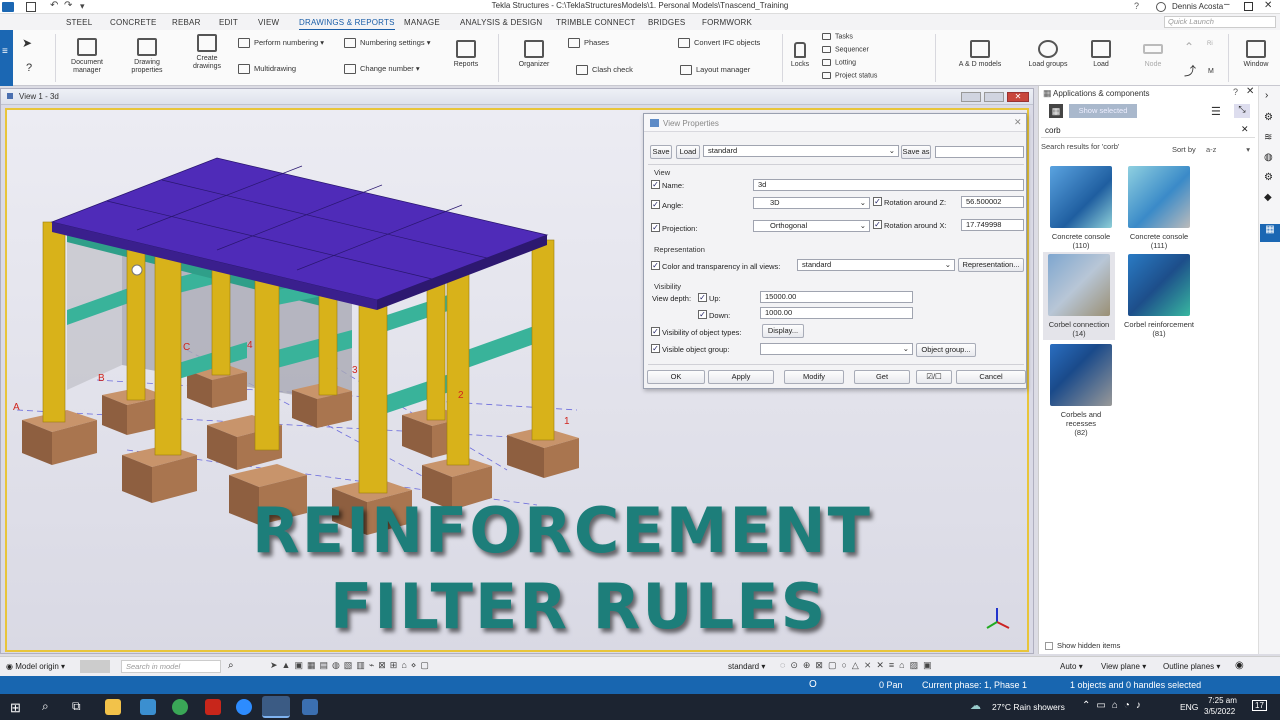  Describe the element at coordinates (994, 97) in the screenshot. I see `view-maximize-button` at that location.